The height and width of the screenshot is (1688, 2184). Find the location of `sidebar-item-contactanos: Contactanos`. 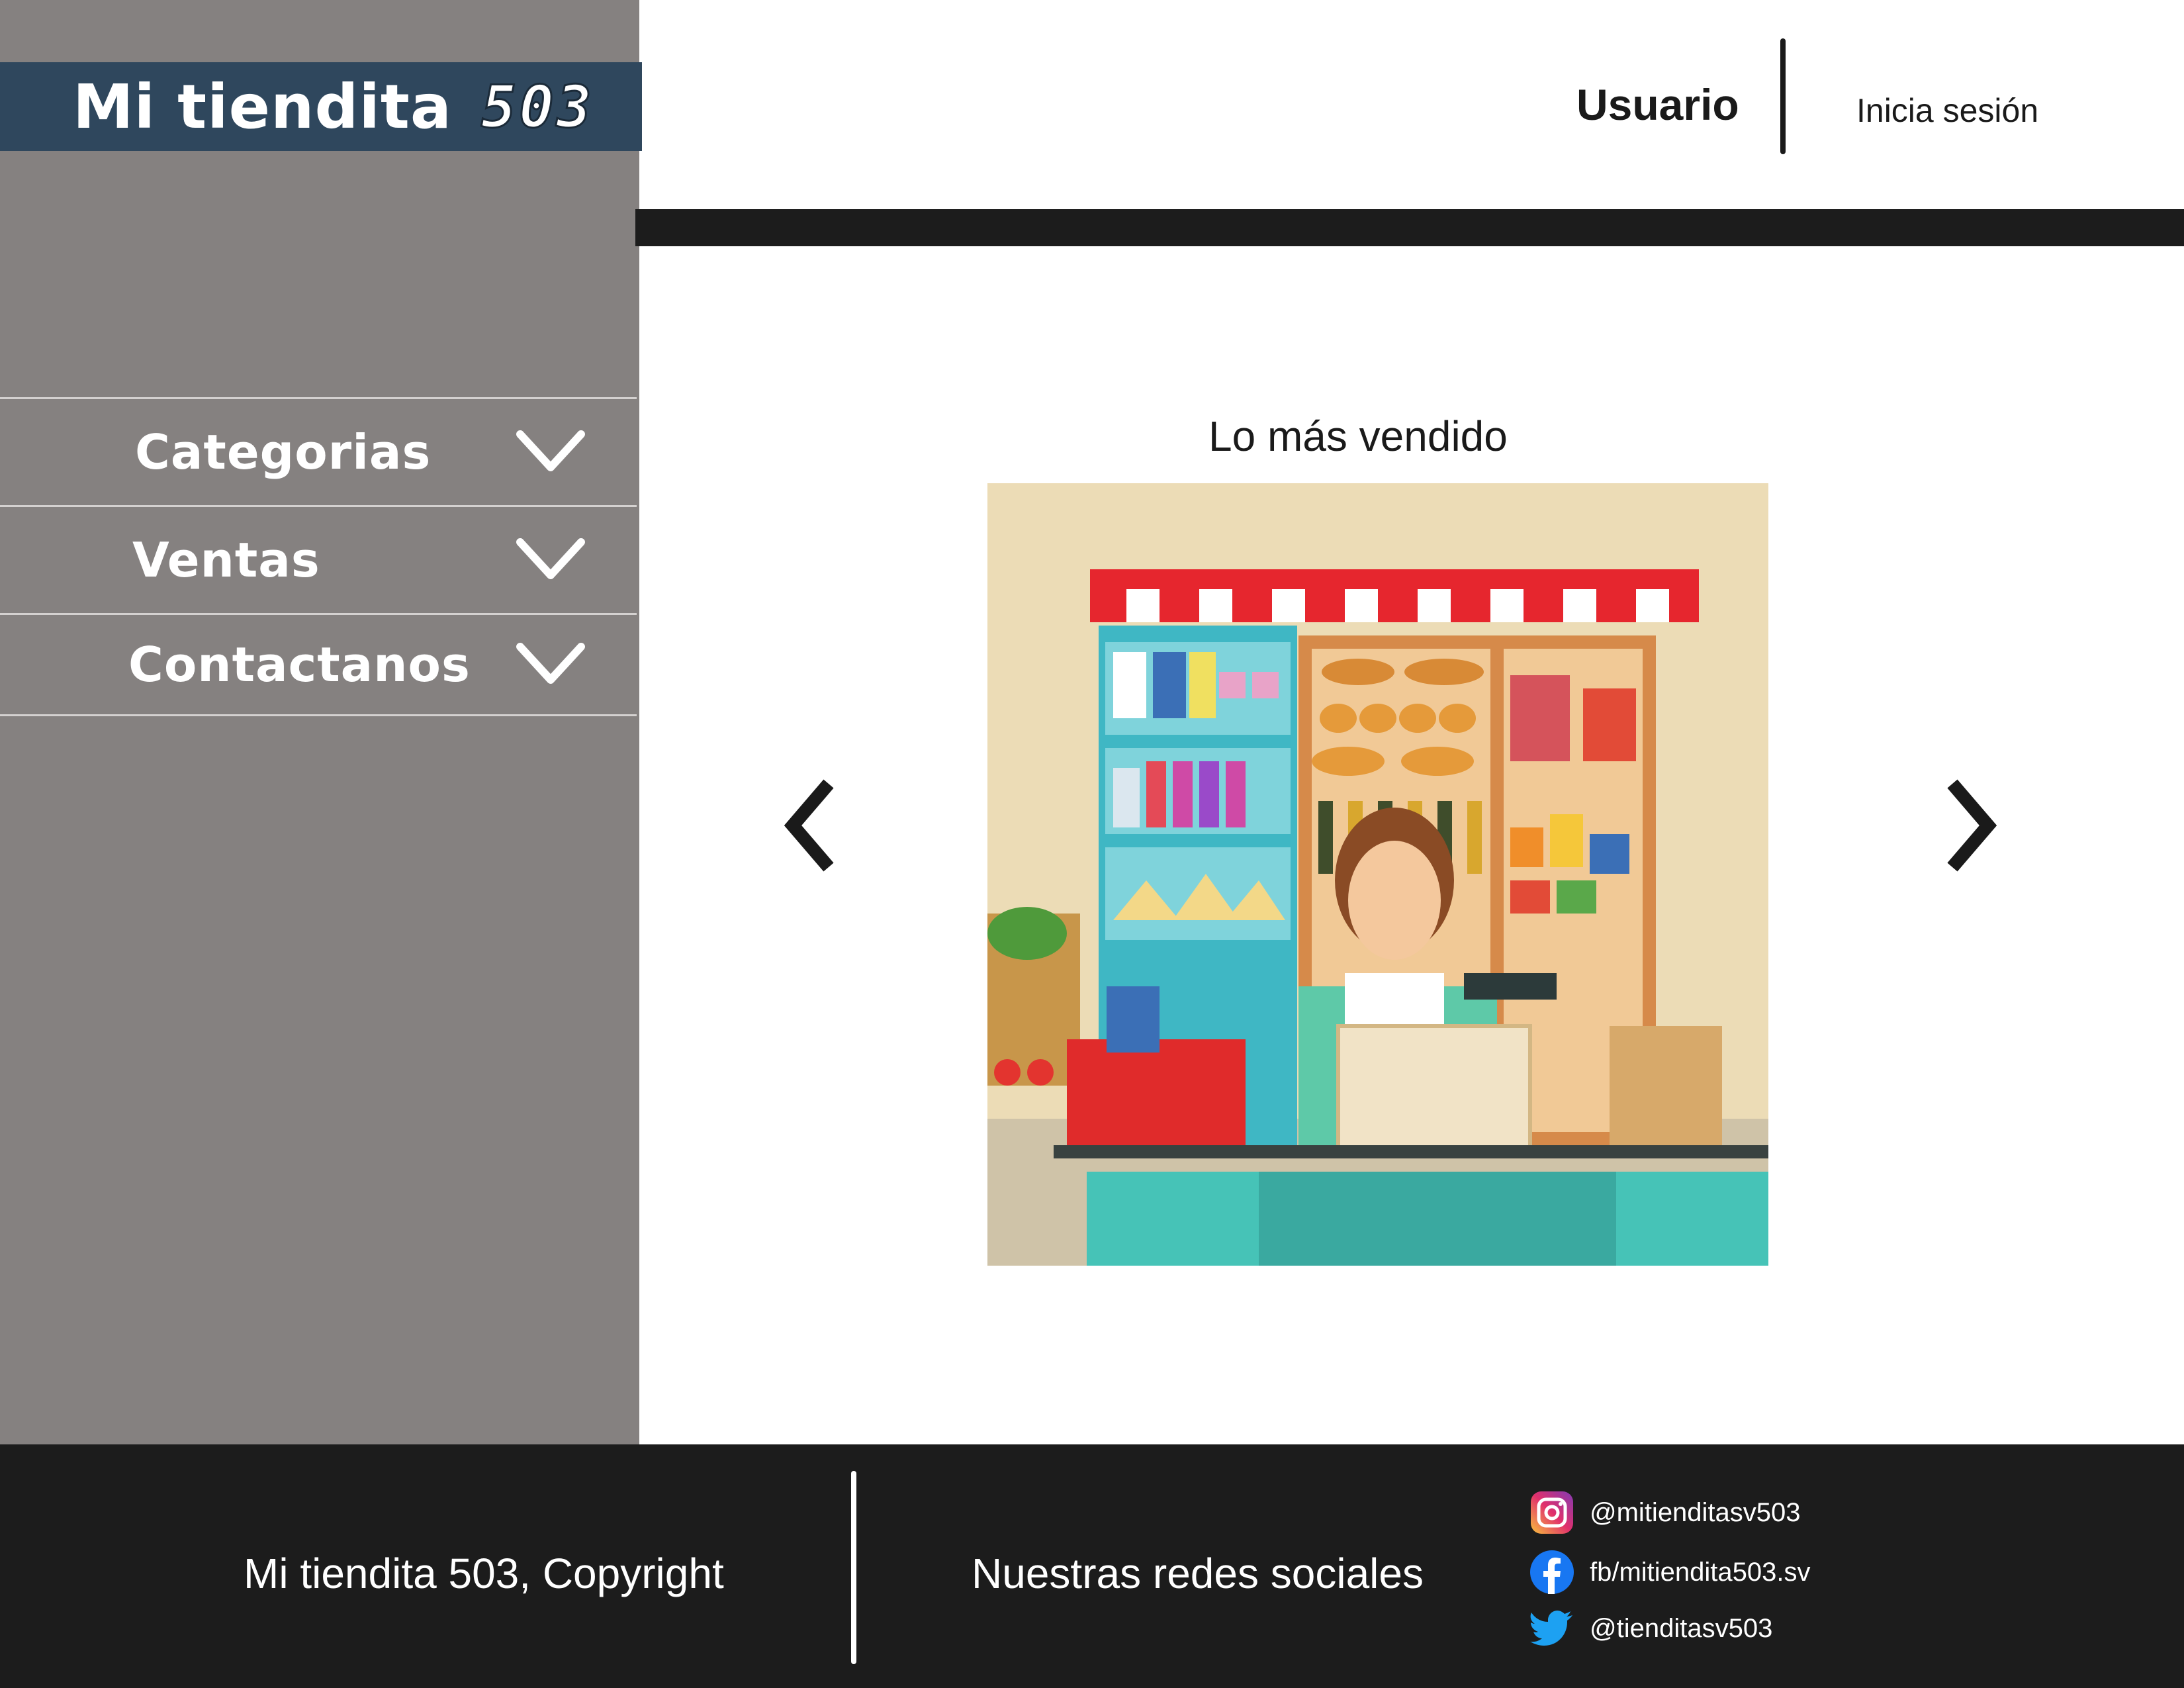

sidebar-item-contactanos: Contactanos is located at coordinates (319, 664).